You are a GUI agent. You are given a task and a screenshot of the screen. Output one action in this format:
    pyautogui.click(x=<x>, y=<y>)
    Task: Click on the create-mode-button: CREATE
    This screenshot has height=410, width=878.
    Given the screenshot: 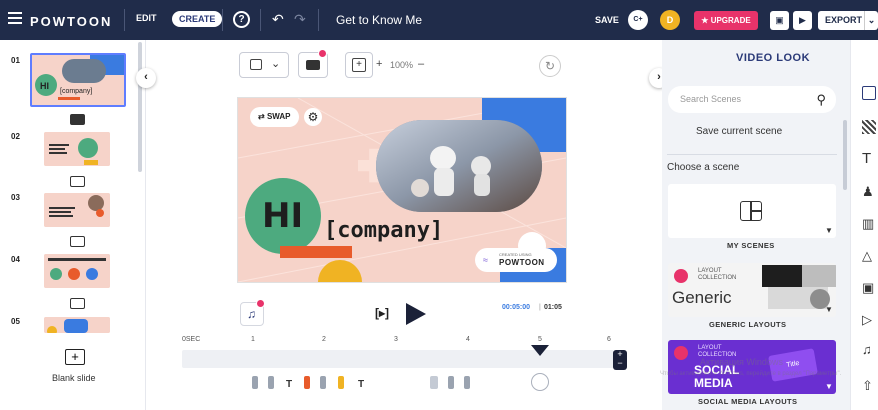 What is the action you would take?
    pyautogui.click(x=197, y=19)
    